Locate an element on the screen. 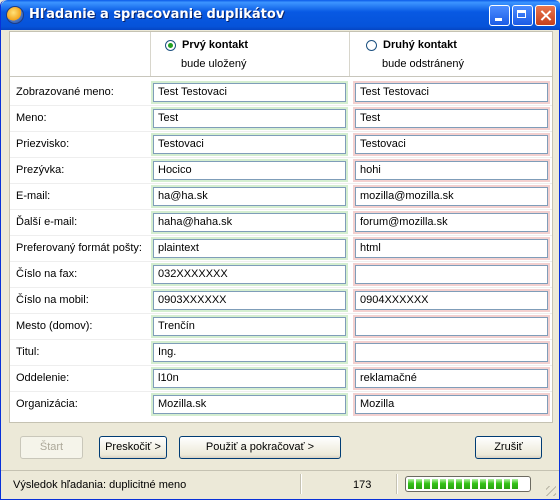 The height and width of the screenshot is (500, 560). contact1-sublabel: bude uložený is located at coordinates (214, 64).